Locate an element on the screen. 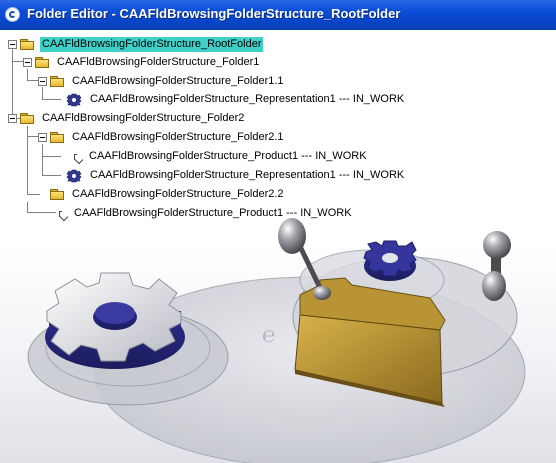 Image resolution: width=556 pixels, height=463 pixels. tree-node-folder2: CAAFldBrowsingFolderStructure_Folder2 is located at coordinates (127, 118).